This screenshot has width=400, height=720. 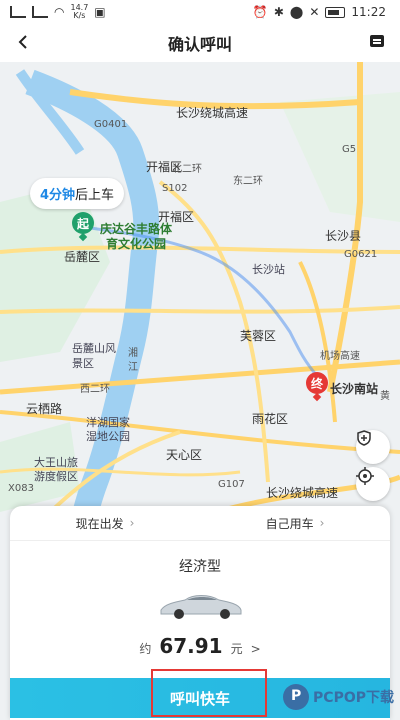 I want to click on top-app-bar: 确认呼叫, so click(x=200, y=43).